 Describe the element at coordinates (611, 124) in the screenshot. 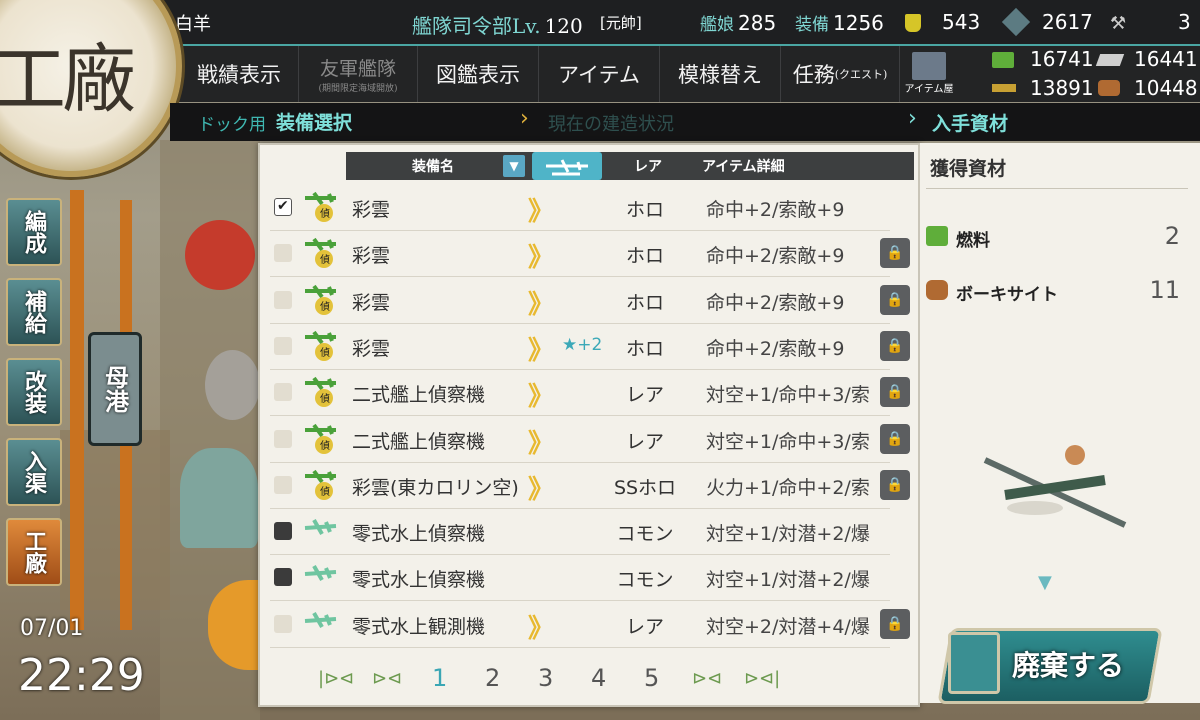

I see `sub-build-status: 現在の建造状況` at that location.